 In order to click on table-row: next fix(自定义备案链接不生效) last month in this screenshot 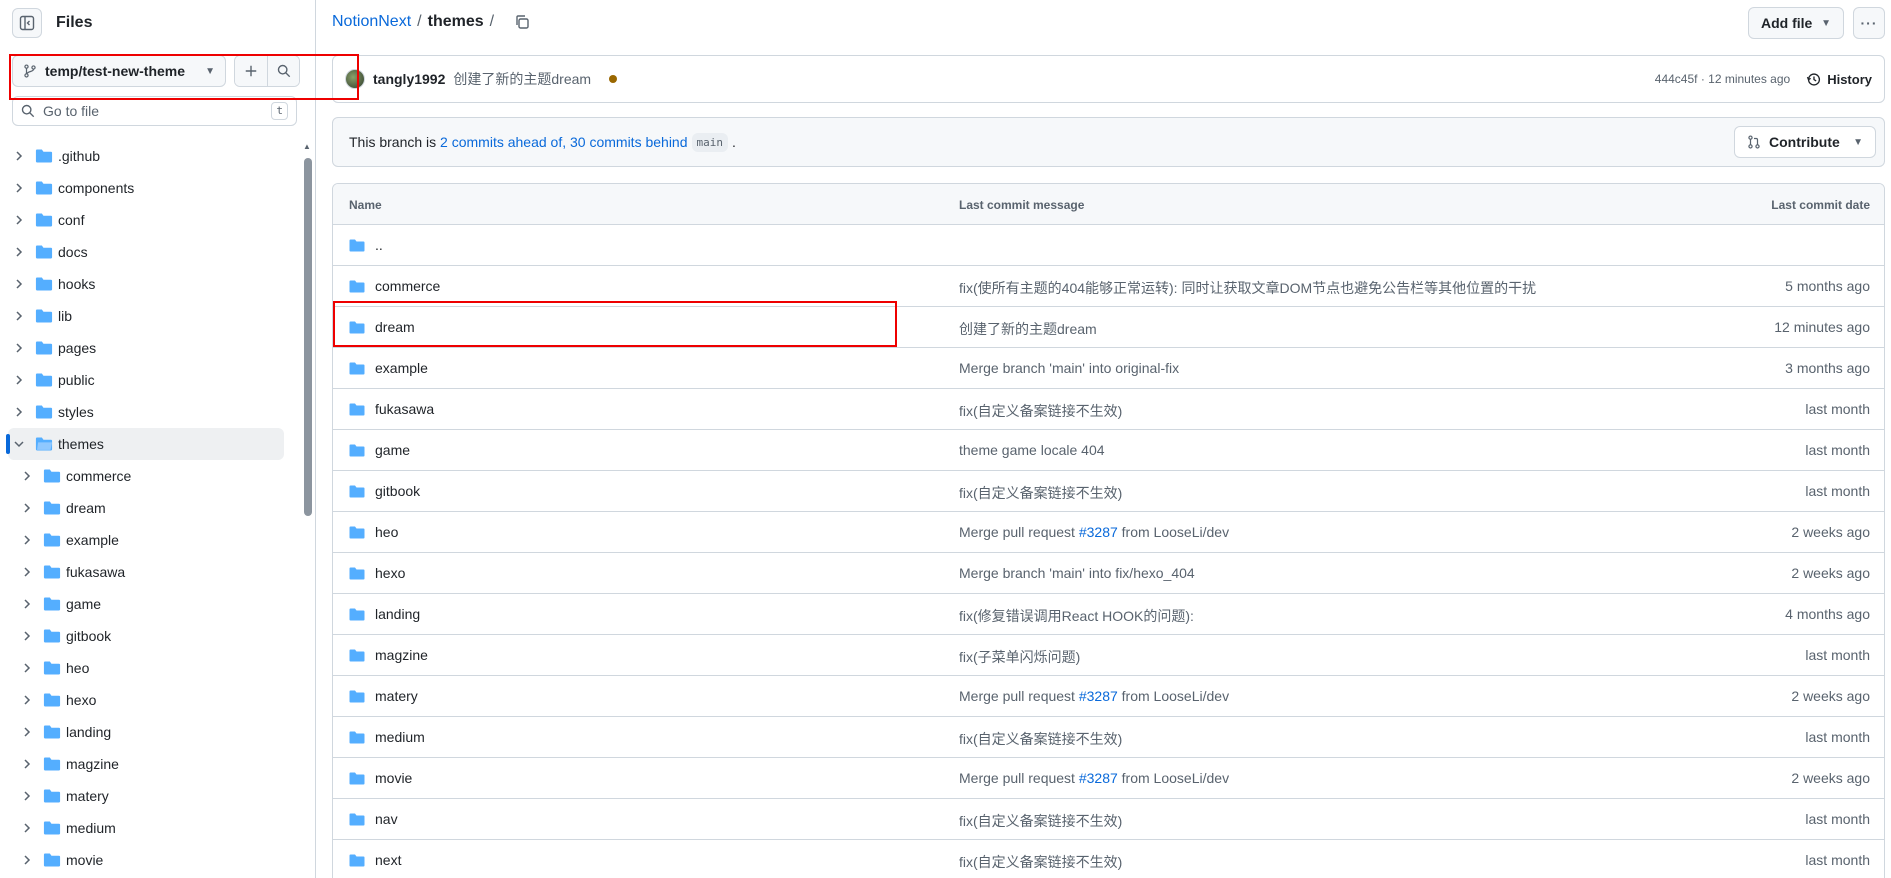, I will do `click(1108, 859)`.